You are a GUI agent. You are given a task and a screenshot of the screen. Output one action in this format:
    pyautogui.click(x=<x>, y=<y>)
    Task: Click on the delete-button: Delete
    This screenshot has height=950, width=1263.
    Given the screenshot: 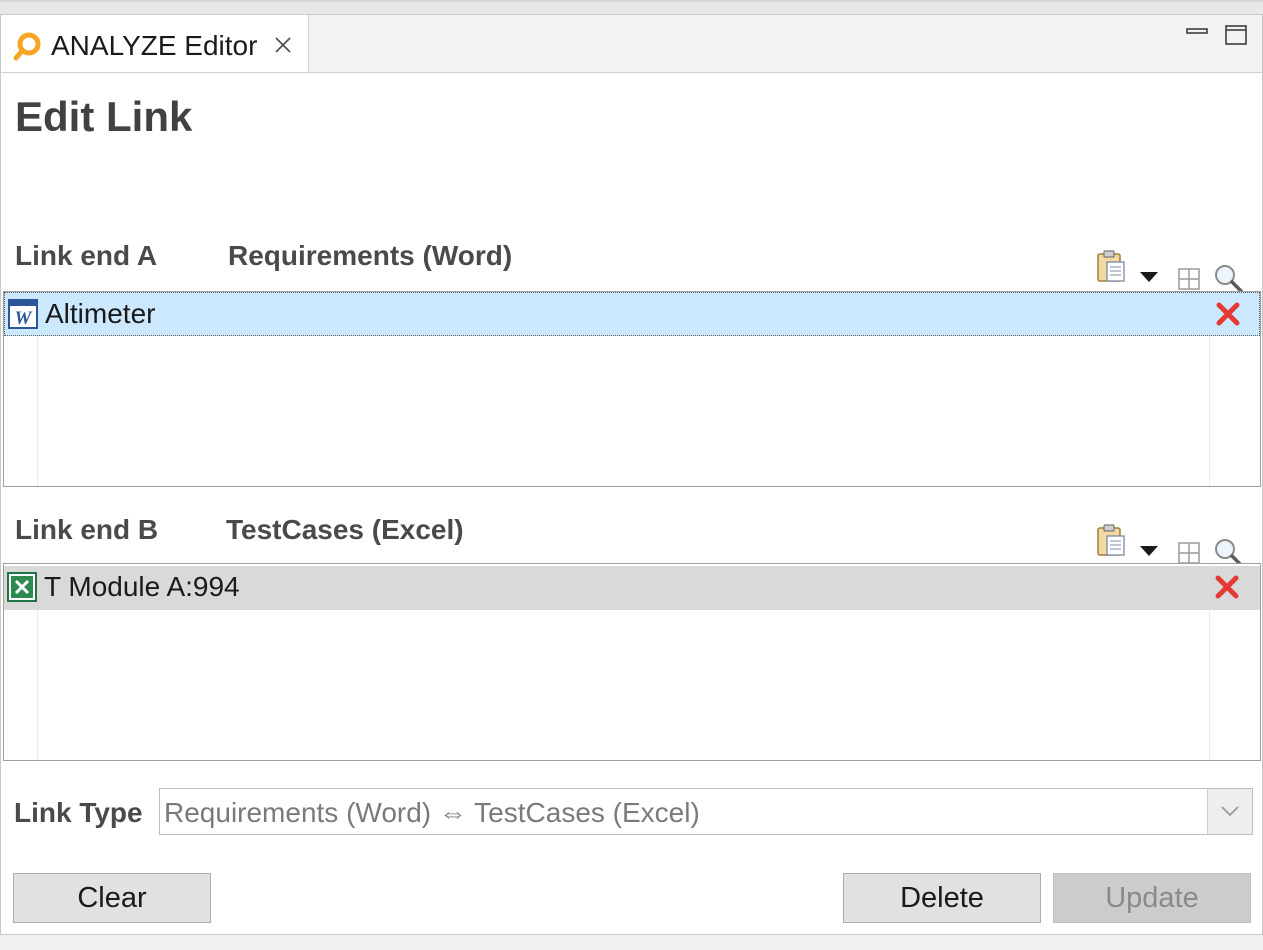 What is the action you would take?
    pyautogui.click(x=942, y=898)
    